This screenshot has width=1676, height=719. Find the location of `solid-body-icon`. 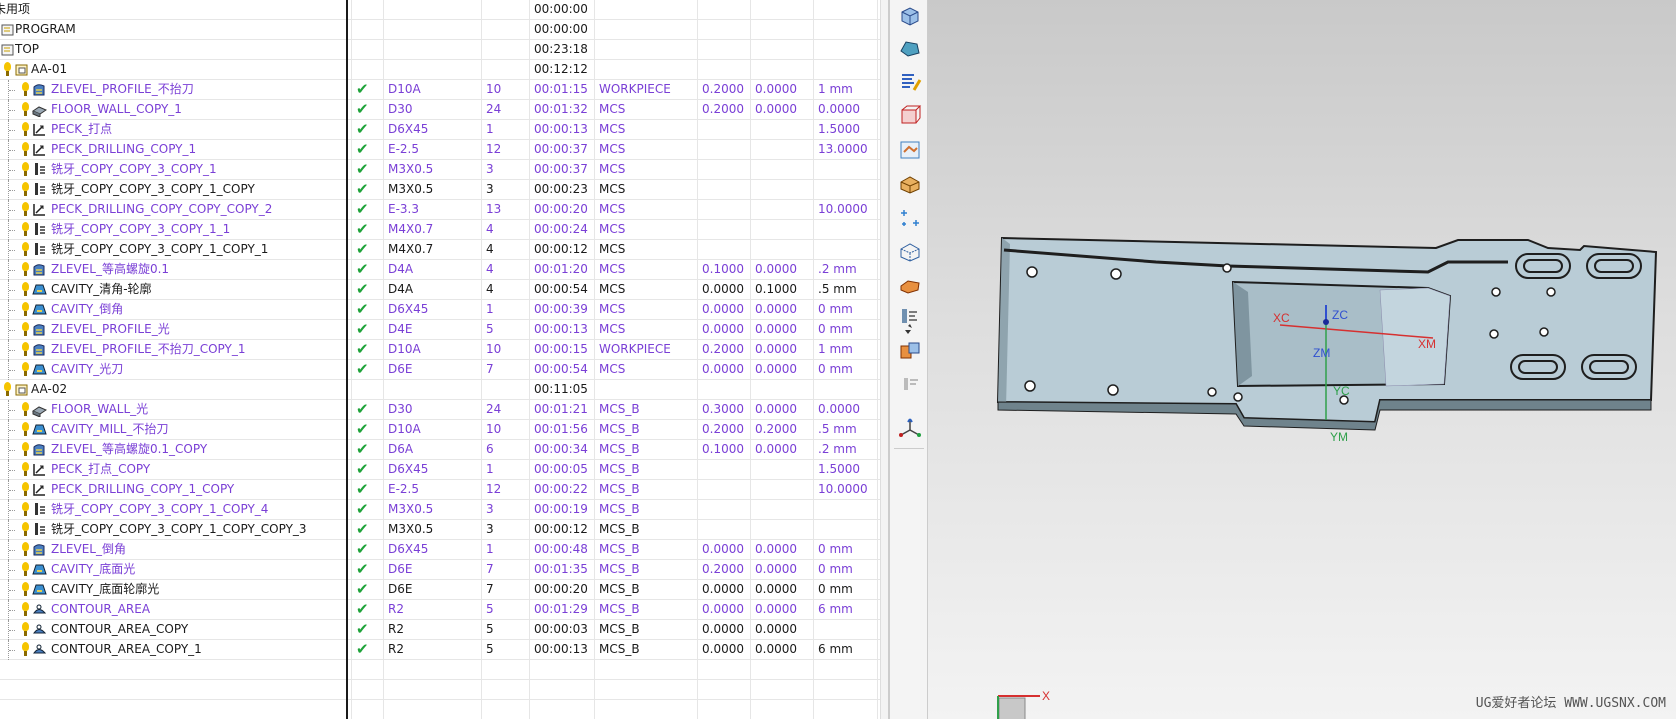

solid-body-icon is located at coordinates (910, 48).